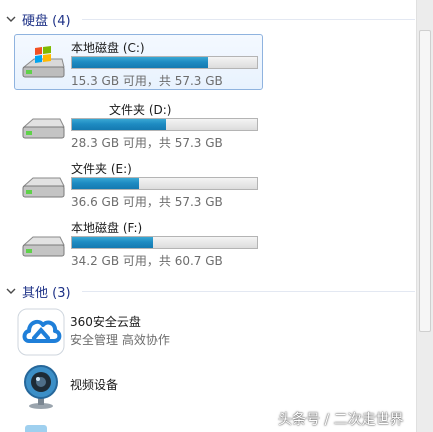 The image size is (433, 432). What do you see at coordinates (147, 261) in the screenshot?
I see `drive-space-info: 34.2 GB 可用，共 60.7 GB` at bounding box center [147, 261].